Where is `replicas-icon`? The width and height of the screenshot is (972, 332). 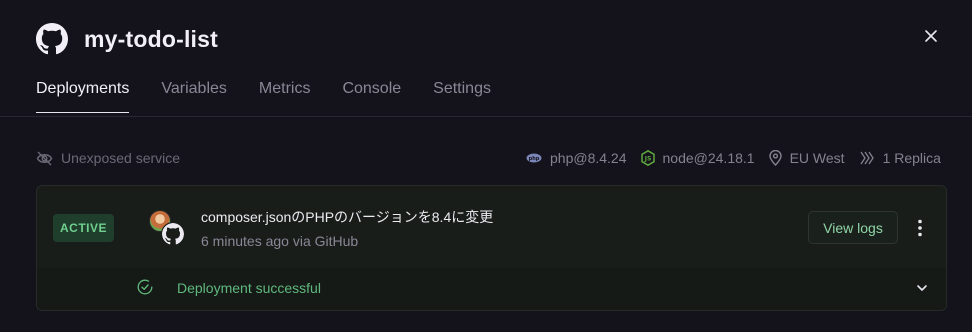
replicas-icon is located at coordinates (867, 158).